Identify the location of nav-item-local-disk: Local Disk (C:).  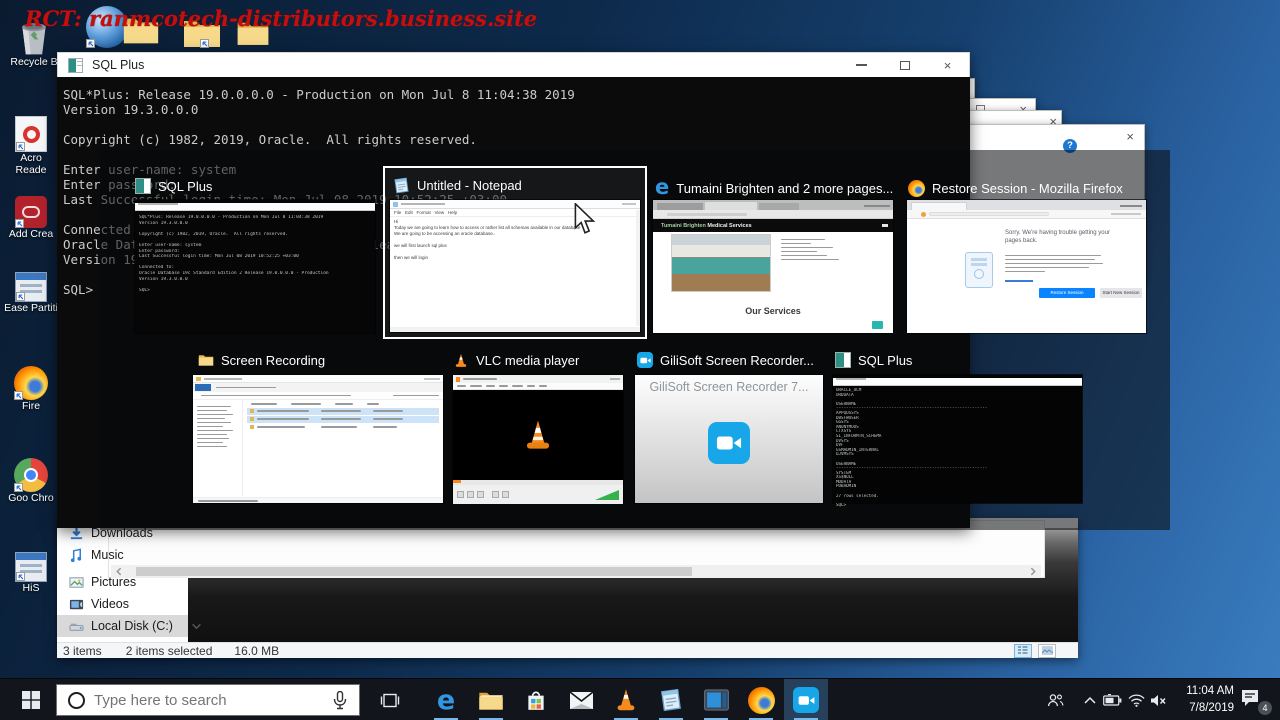
(129, 626).